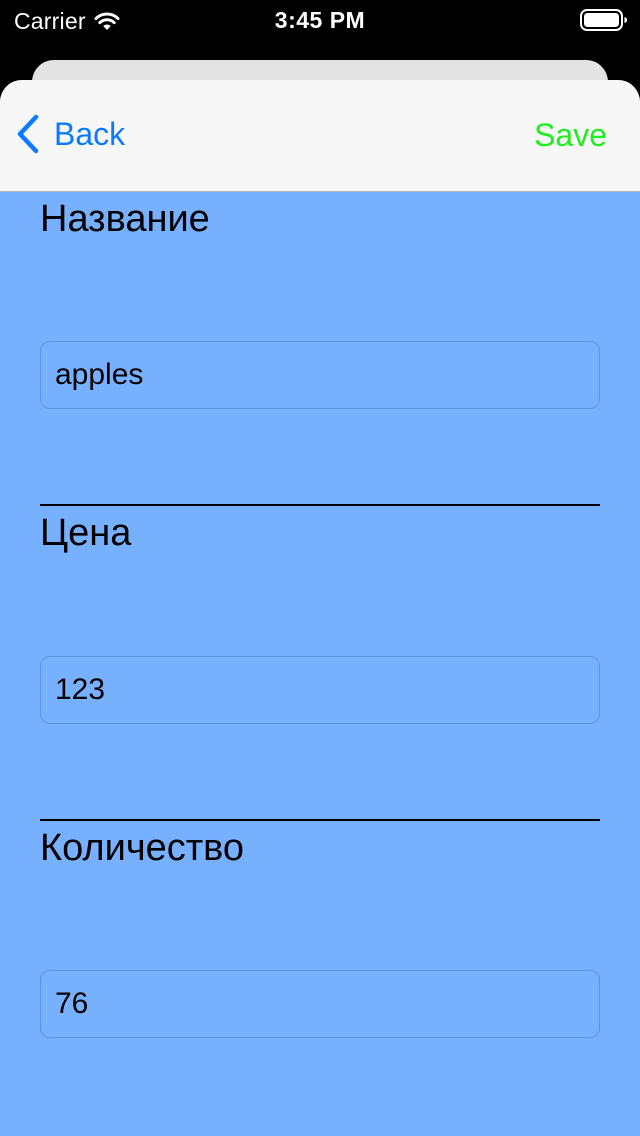 The image size is (640, 1136). I want to click on back-button: Back, so click(69, 134).